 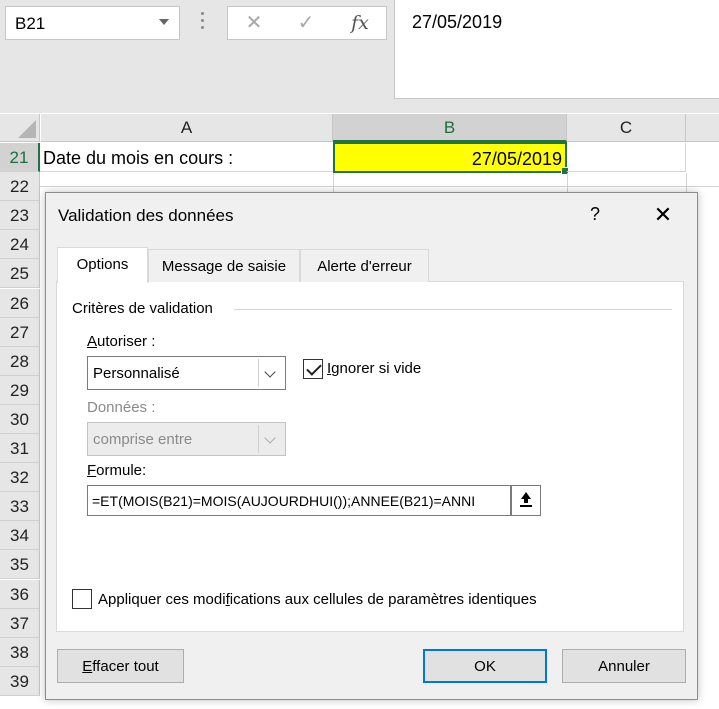 I want to click on enter-icon: ✓, so click(x=306, y=23).